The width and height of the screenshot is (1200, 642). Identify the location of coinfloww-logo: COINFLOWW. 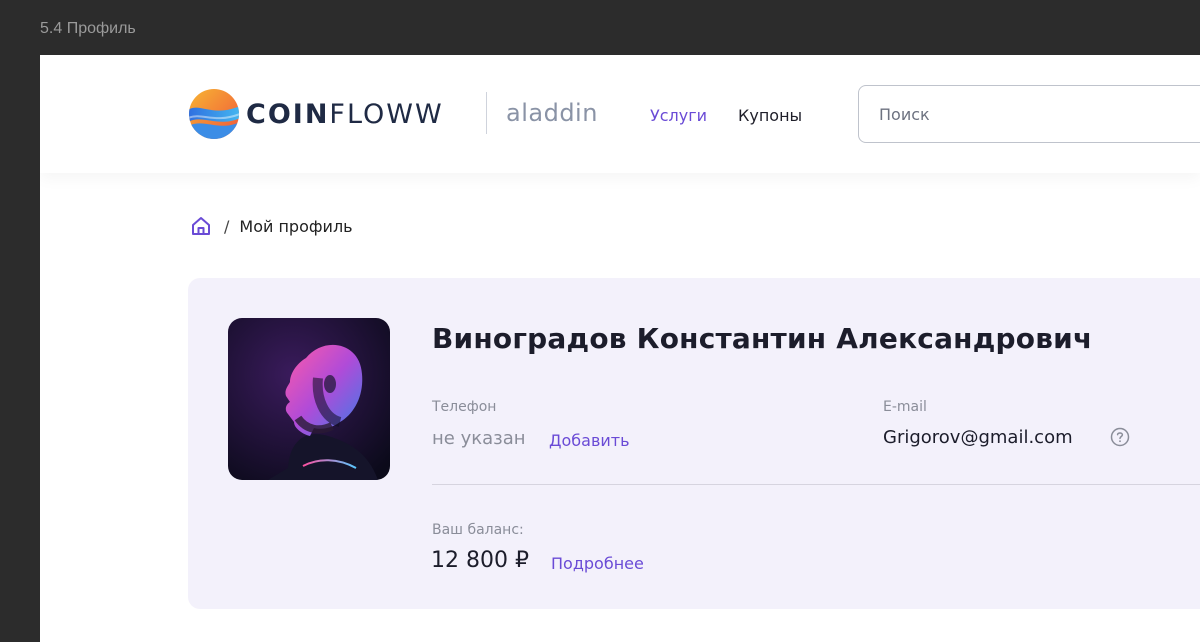
(316, 114).